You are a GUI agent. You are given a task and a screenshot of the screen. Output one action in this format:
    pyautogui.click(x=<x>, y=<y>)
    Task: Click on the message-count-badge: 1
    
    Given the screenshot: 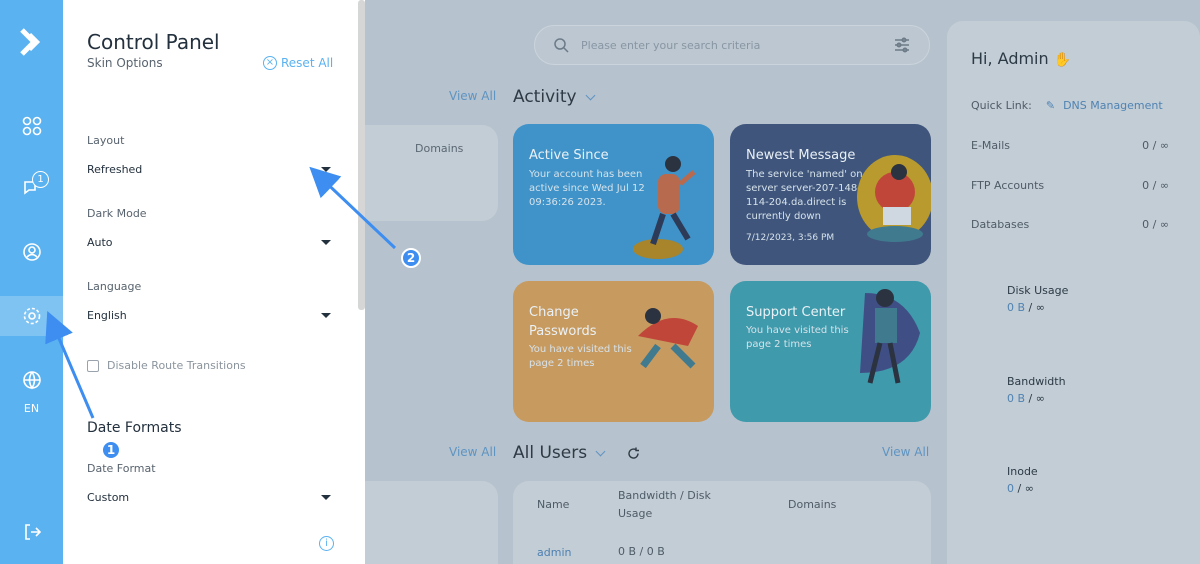 What is the action you would take?
    pyautogui.click(x=40, y=179)
    